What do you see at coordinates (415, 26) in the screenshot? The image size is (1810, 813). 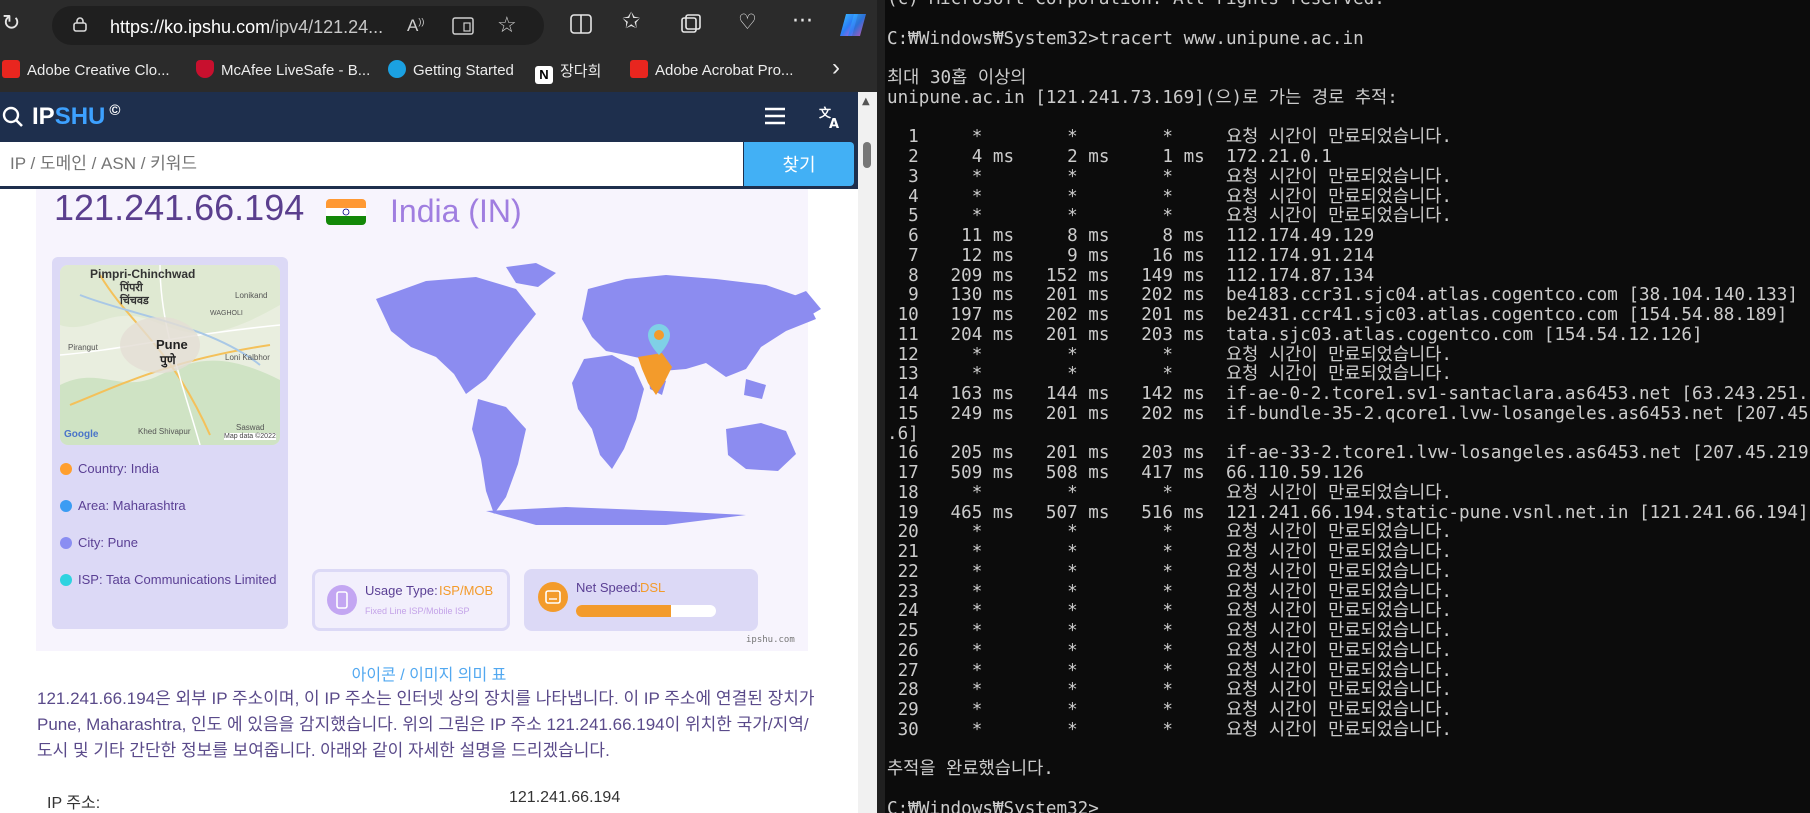 I see `read-aloud-icon: A))` at bounding box center [415, 26].